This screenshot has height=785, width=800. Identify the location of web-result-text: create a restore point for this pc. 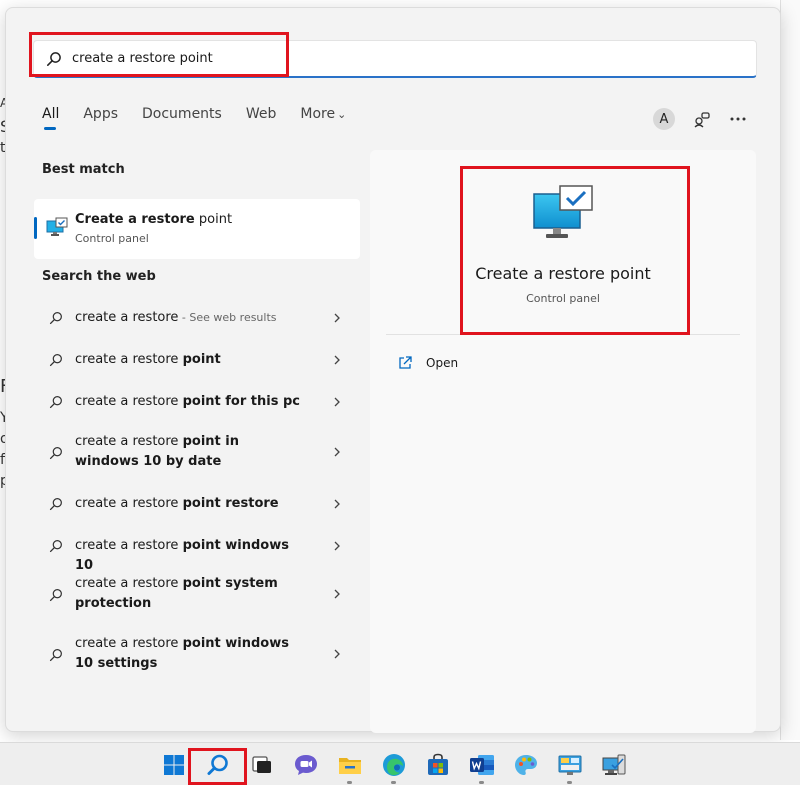
(190, 402).